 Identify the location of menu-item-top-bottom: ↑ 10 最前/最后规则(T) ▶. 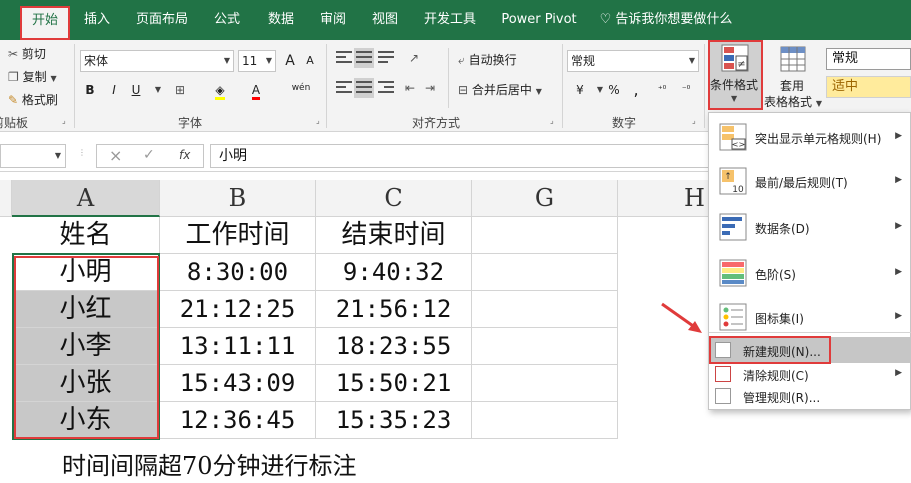
(810, 181).